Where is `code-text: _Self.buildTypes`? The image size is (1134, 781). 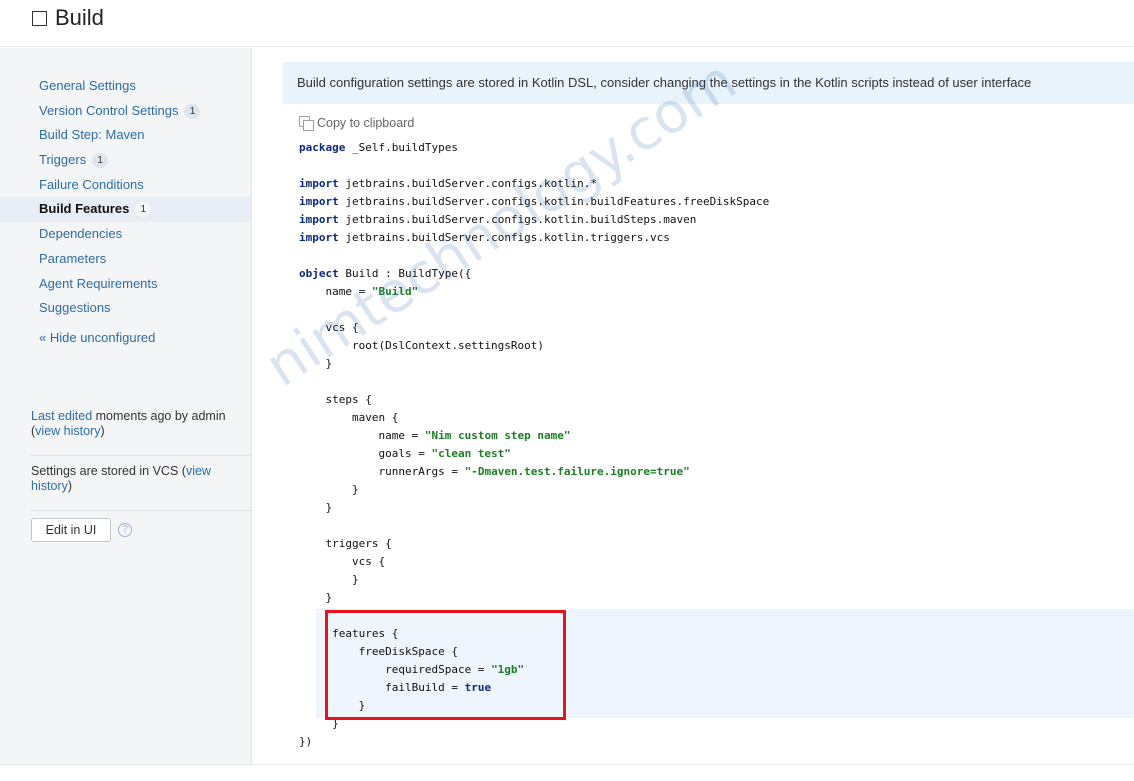
code-text: _Self.buildTypes is located at coordinates (401, 147).